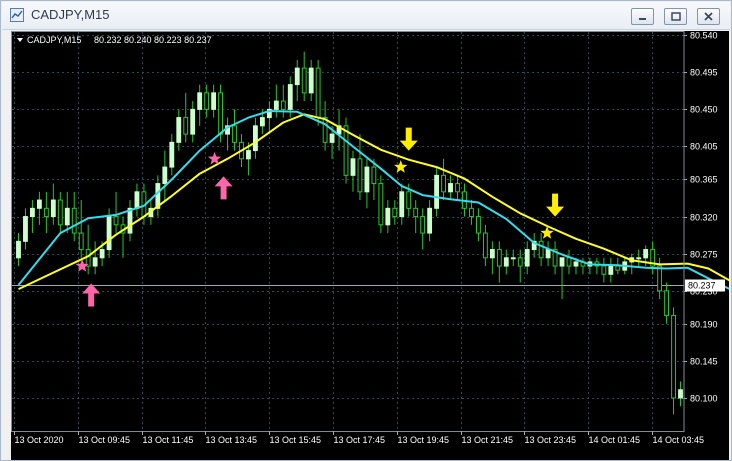 The width and height of the screenshot is (732, 461). What do you see at coordinates (296, 440) in the screenshot?
I see `time-axis-label: 13 Oct 15:45` at bounding box center [296, 440].